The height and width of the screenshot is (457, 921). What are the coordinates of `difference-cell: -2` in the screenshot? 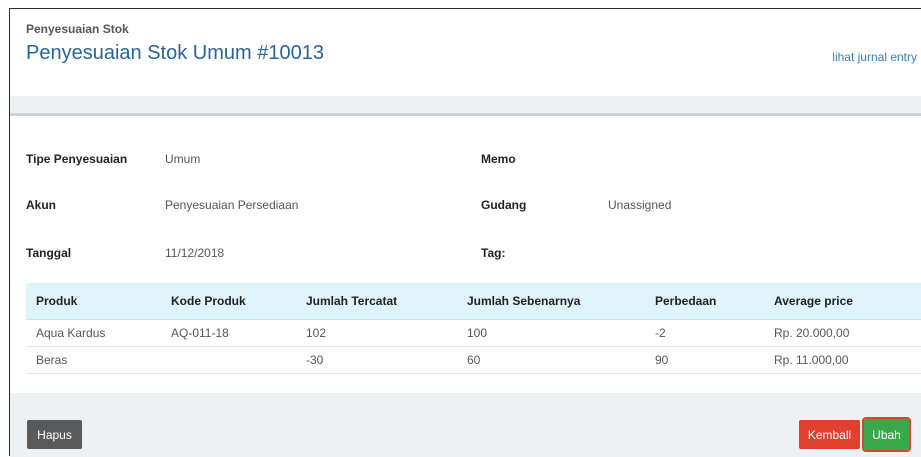 It's located at (660, 333).